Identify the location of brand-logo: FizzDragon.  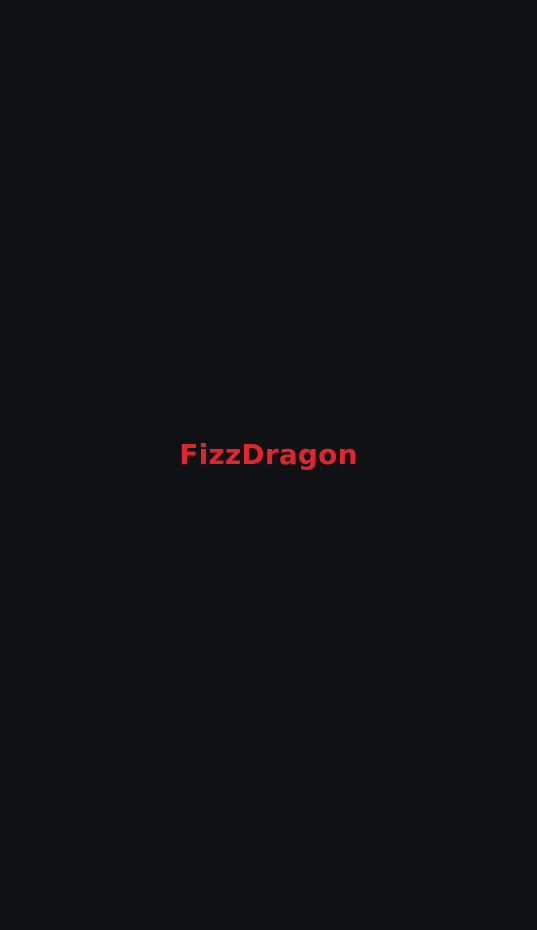
(268, 455).